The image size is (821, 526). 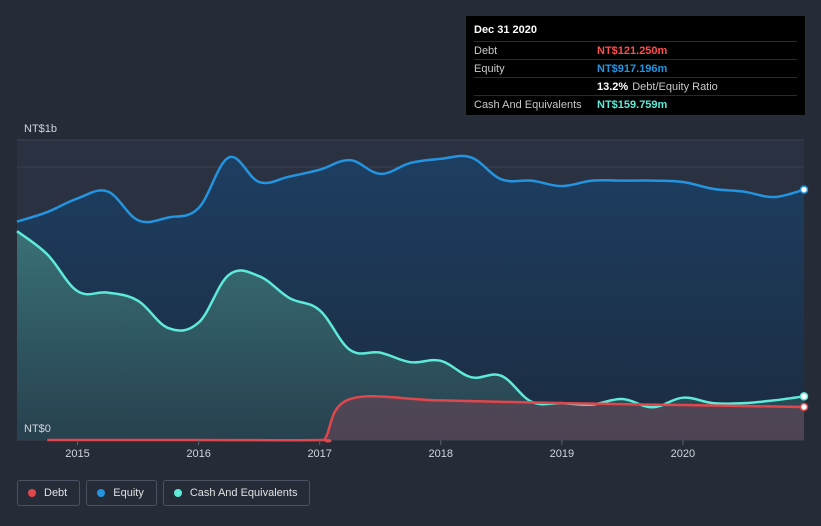 I want to click on x-tick-label: 2016, so click(x=198, y=454).